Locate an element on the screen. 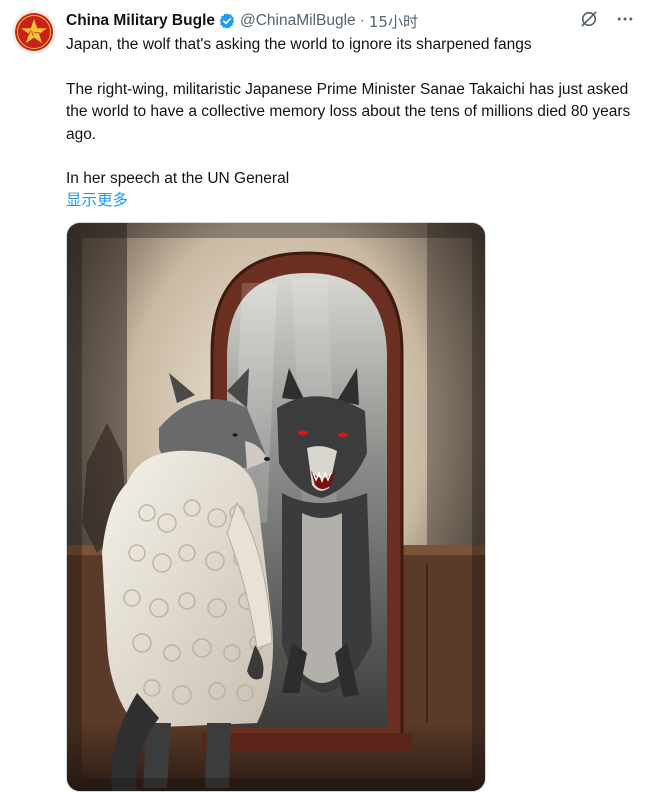 Image resolution: width=652 pixels, height=792 pixels. tweet-text-paragraph-3: In her speech at the UN General is located at coordinates (178, 178).